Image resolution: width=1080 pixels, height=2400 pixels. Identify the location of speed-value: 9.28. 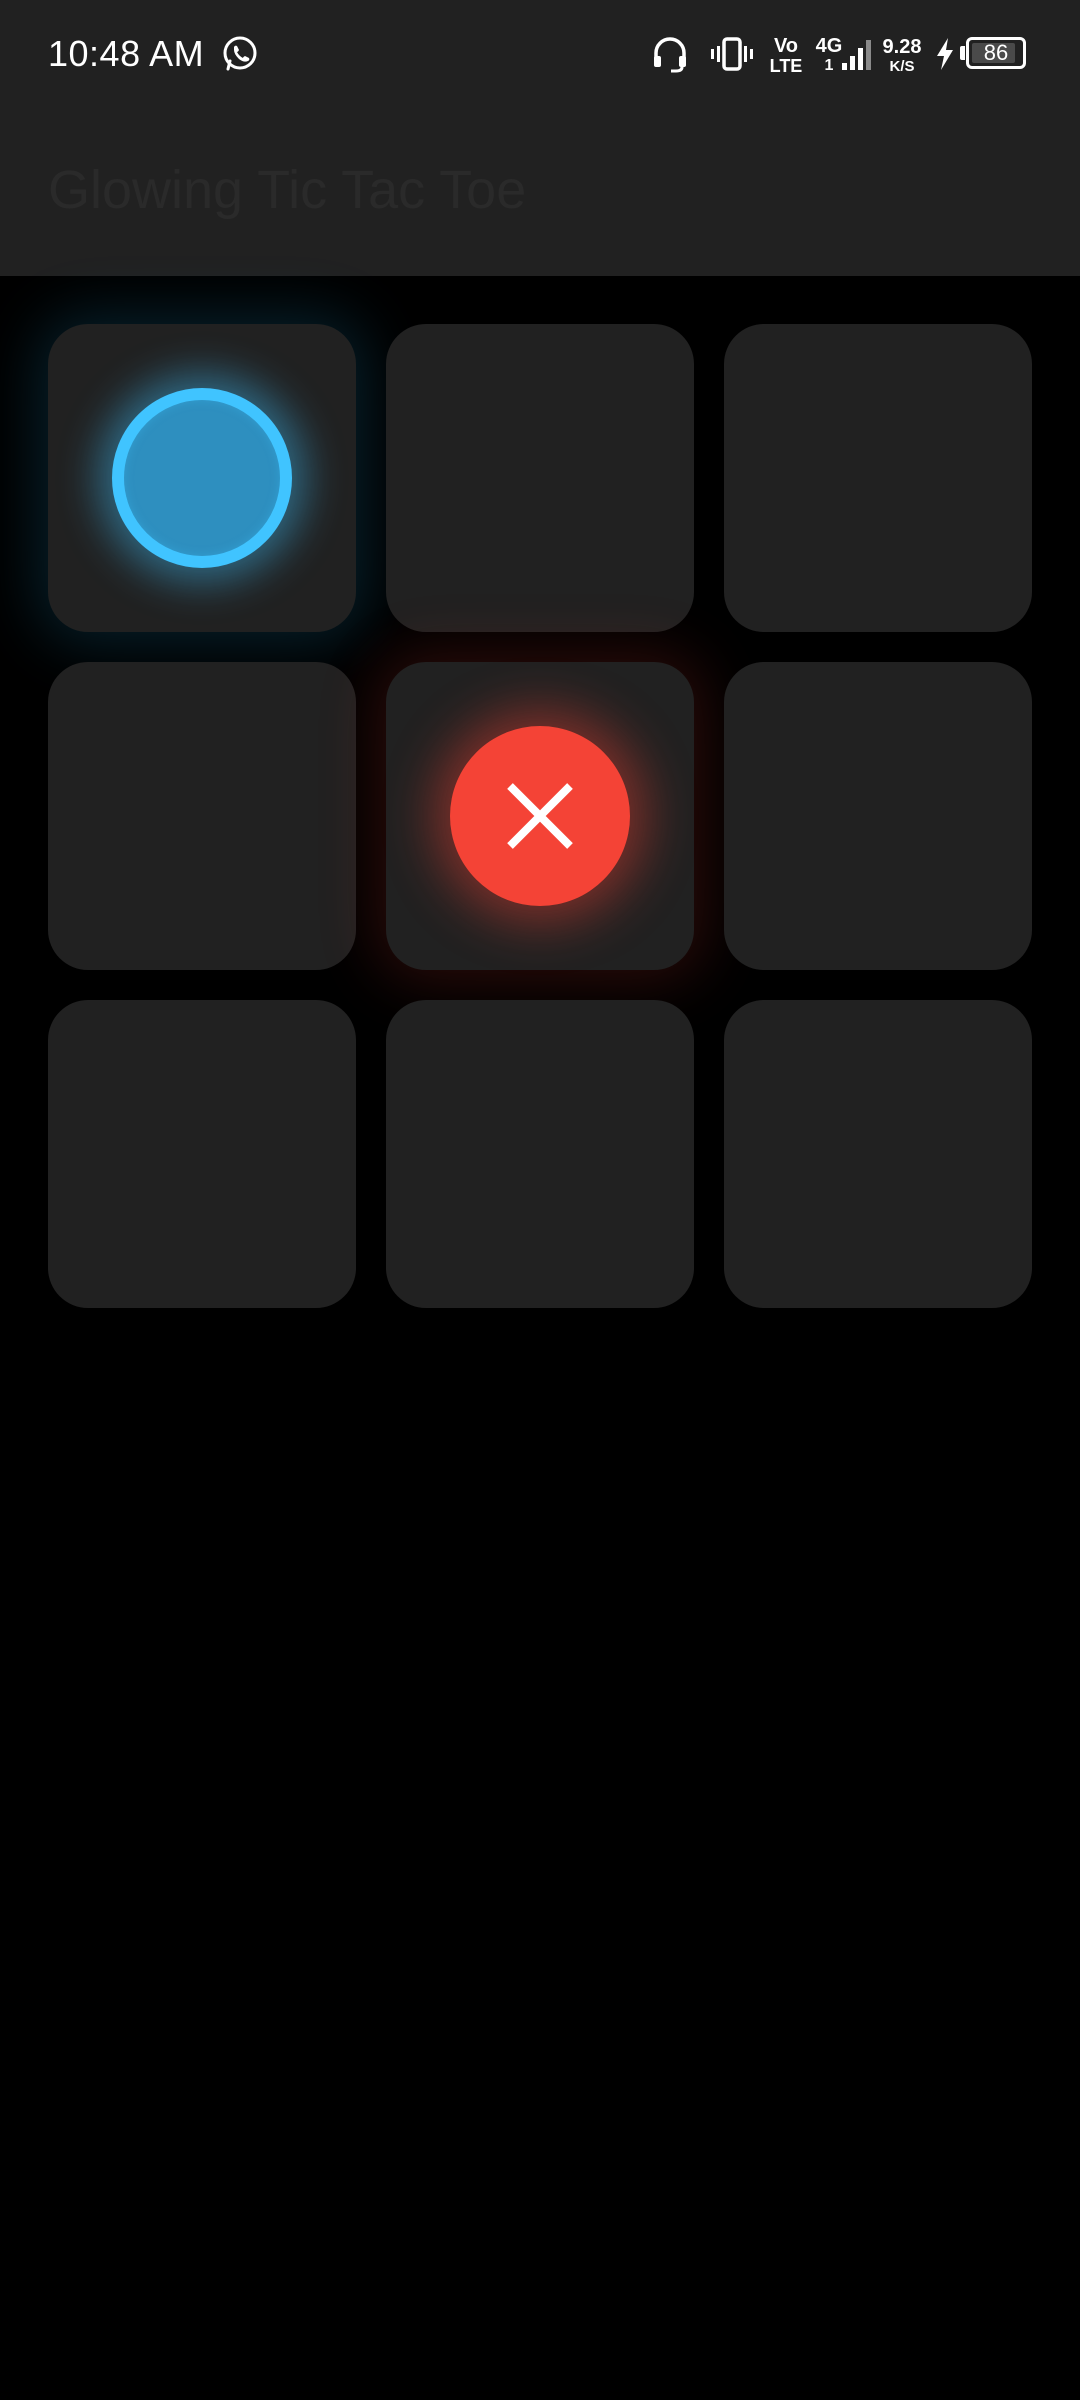
(902, 47).